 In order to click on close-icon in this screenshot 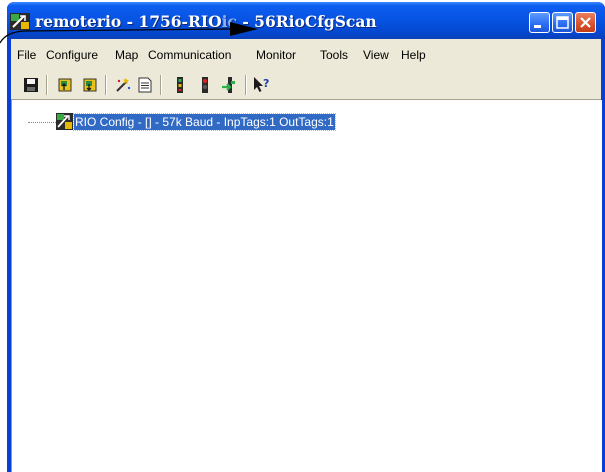, I will do `click(585, 22)`.